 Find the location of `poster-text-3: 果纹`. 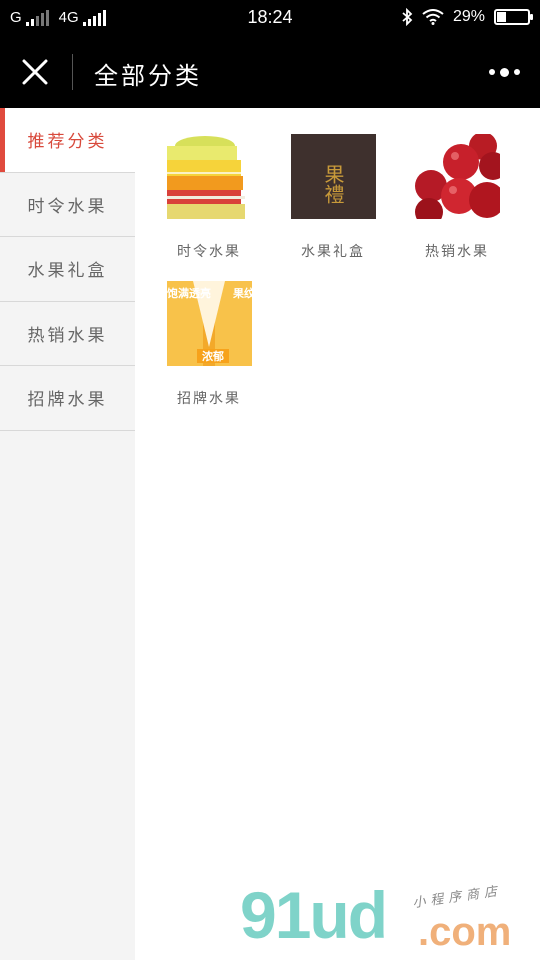

poster-text-3: 果纹 is located at coordinates (242, 293).